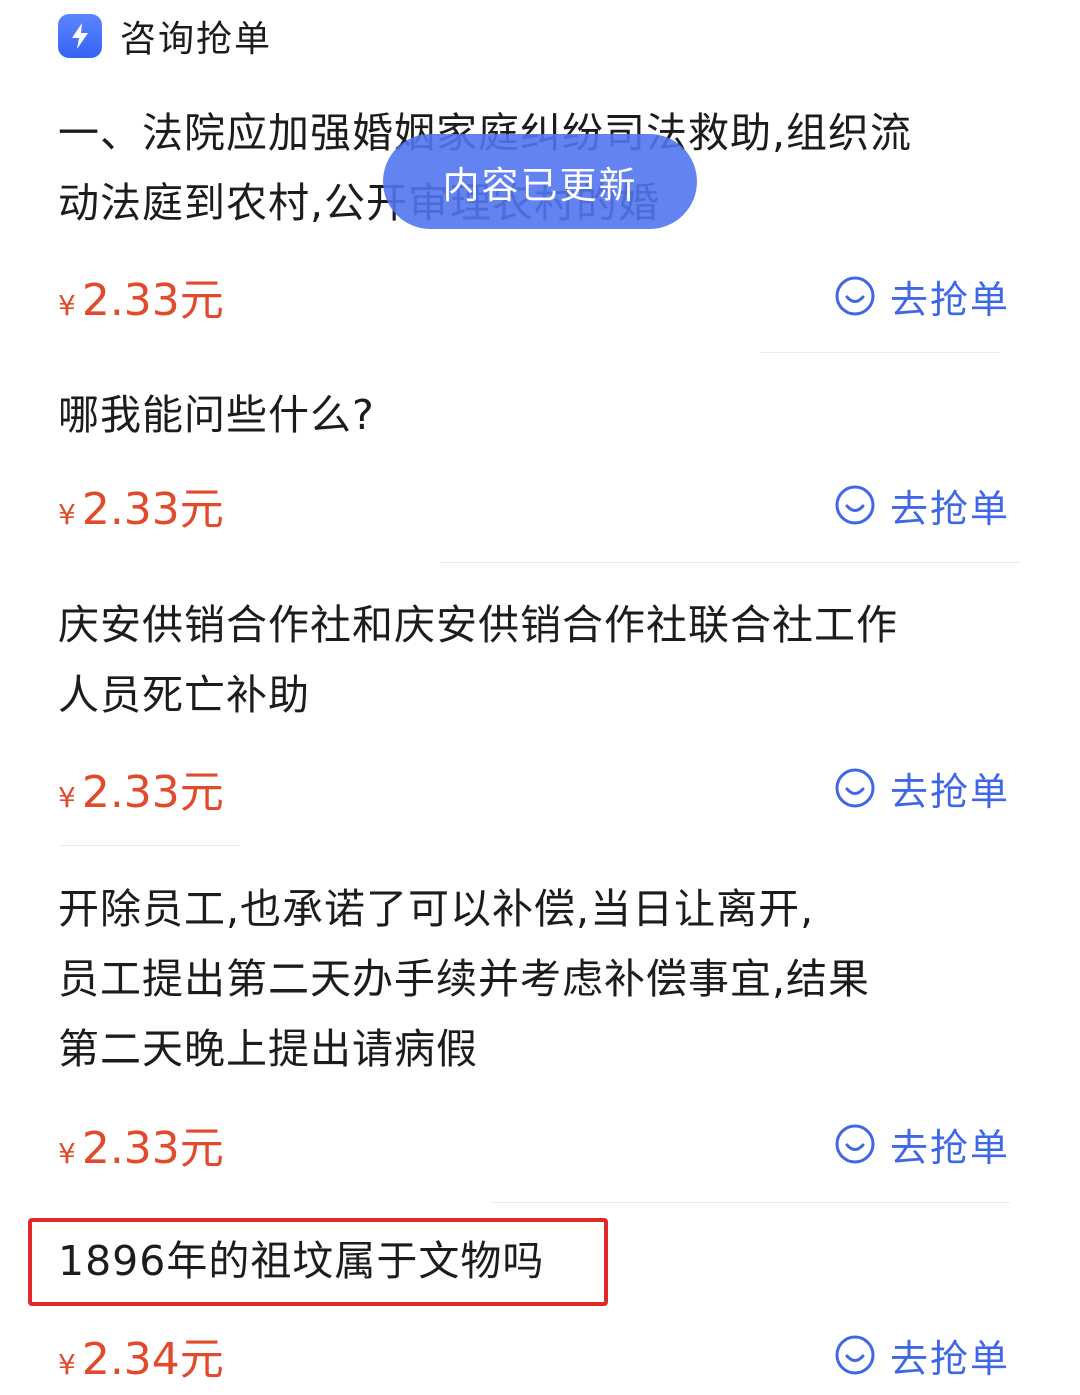  I want to click on page-title: 咨询抢单, so click(196, 39).